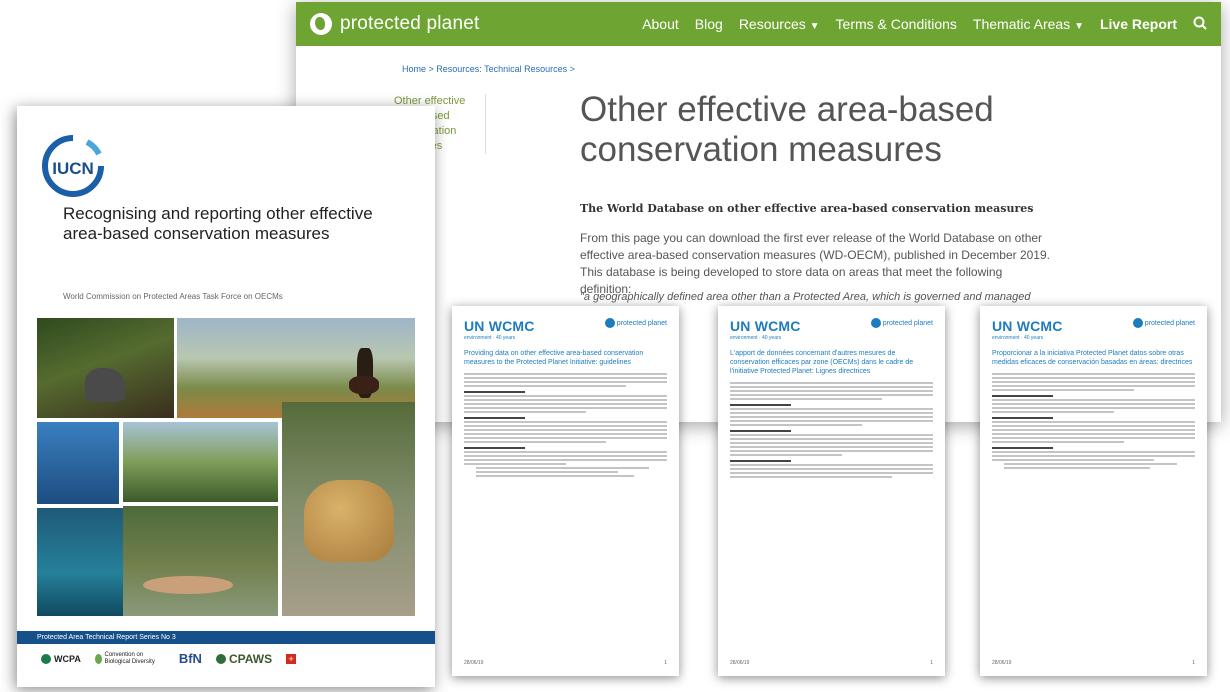  What do you see at coordinates (105, 368) in the screenshot?
I see `photo-elephant-forest` at bounding box center [105, 368].